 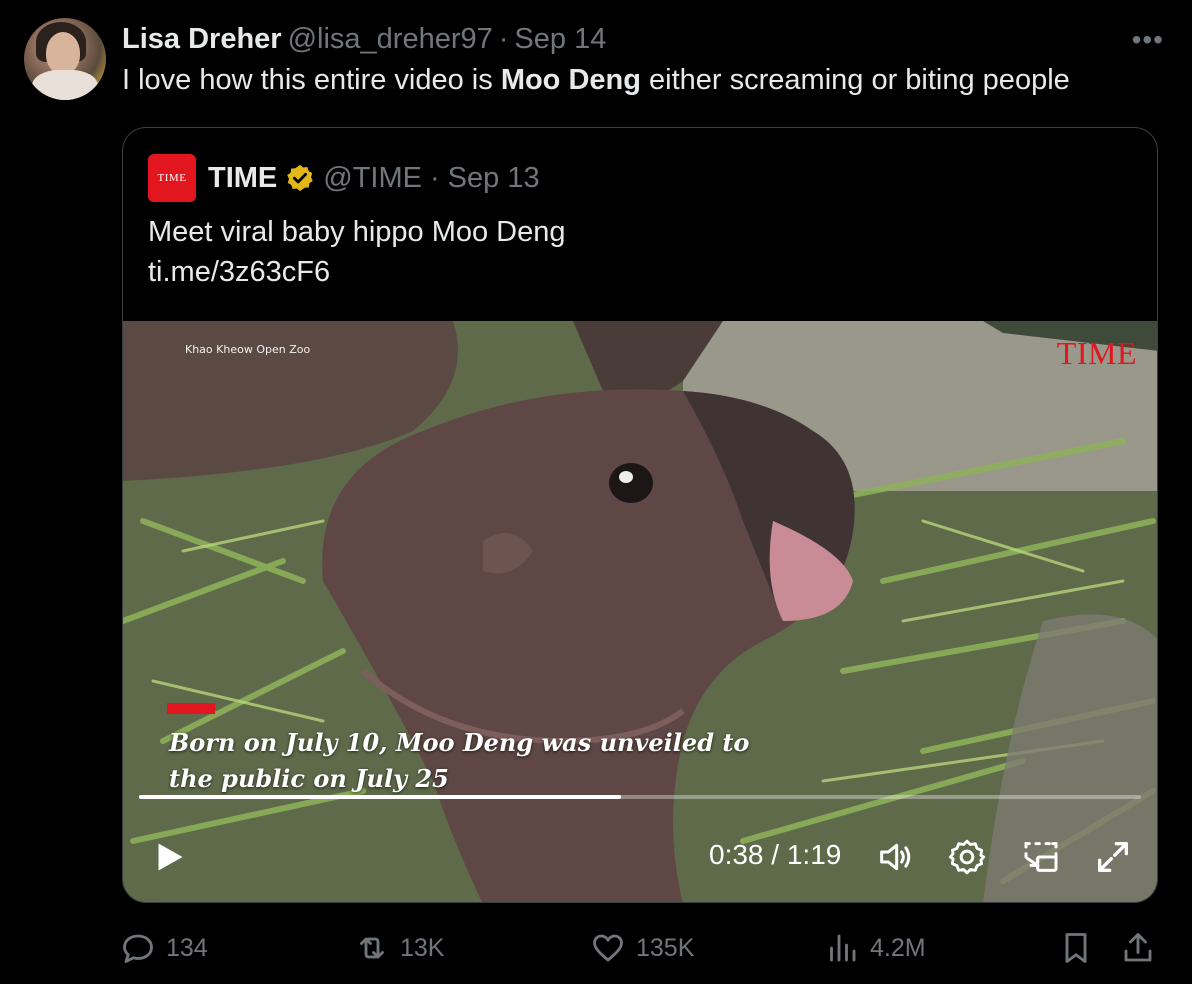 I want to click on volume-icon, so click(x=895, y=857).